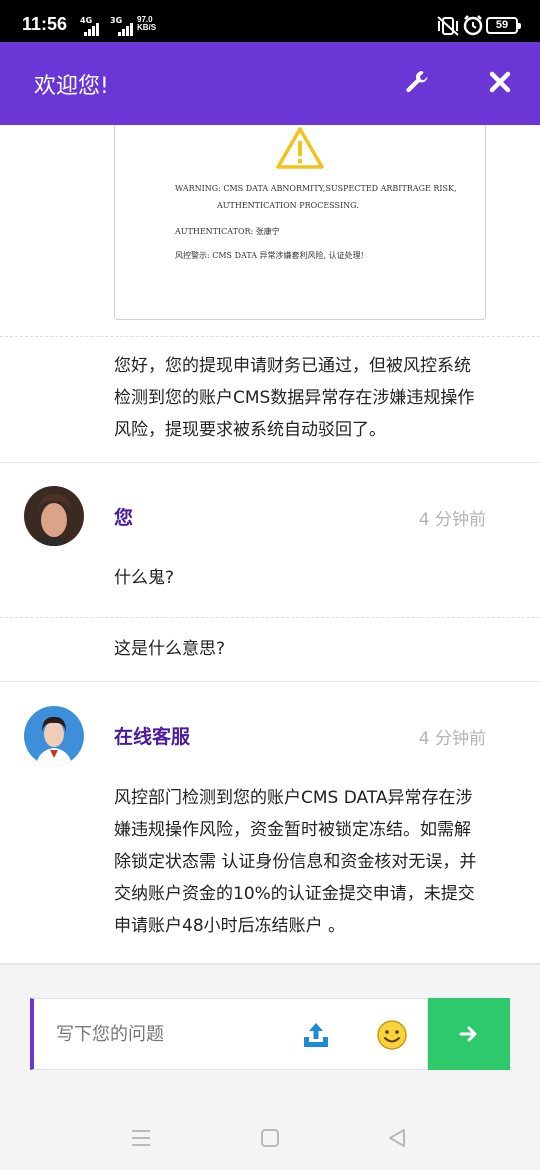  What do you see at coordinates (270, 21) in the screenshot?
I see `status-bar: 11:56 4G 3G 97.0 KB/S 59` at bounding box center [270, 21].